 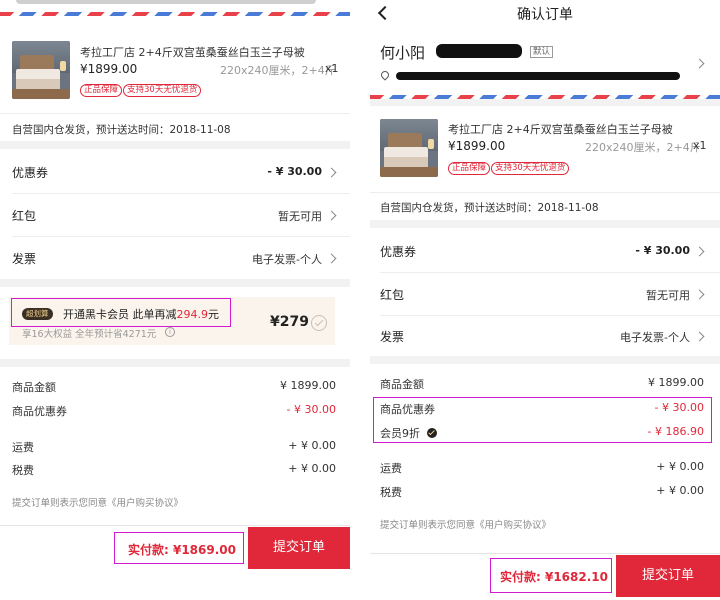 What do you see at coordinates (311, 409) in the screenshot?
I see `sum-coupon-value: - ¥ 30.00` at bounding box center [311, 409].